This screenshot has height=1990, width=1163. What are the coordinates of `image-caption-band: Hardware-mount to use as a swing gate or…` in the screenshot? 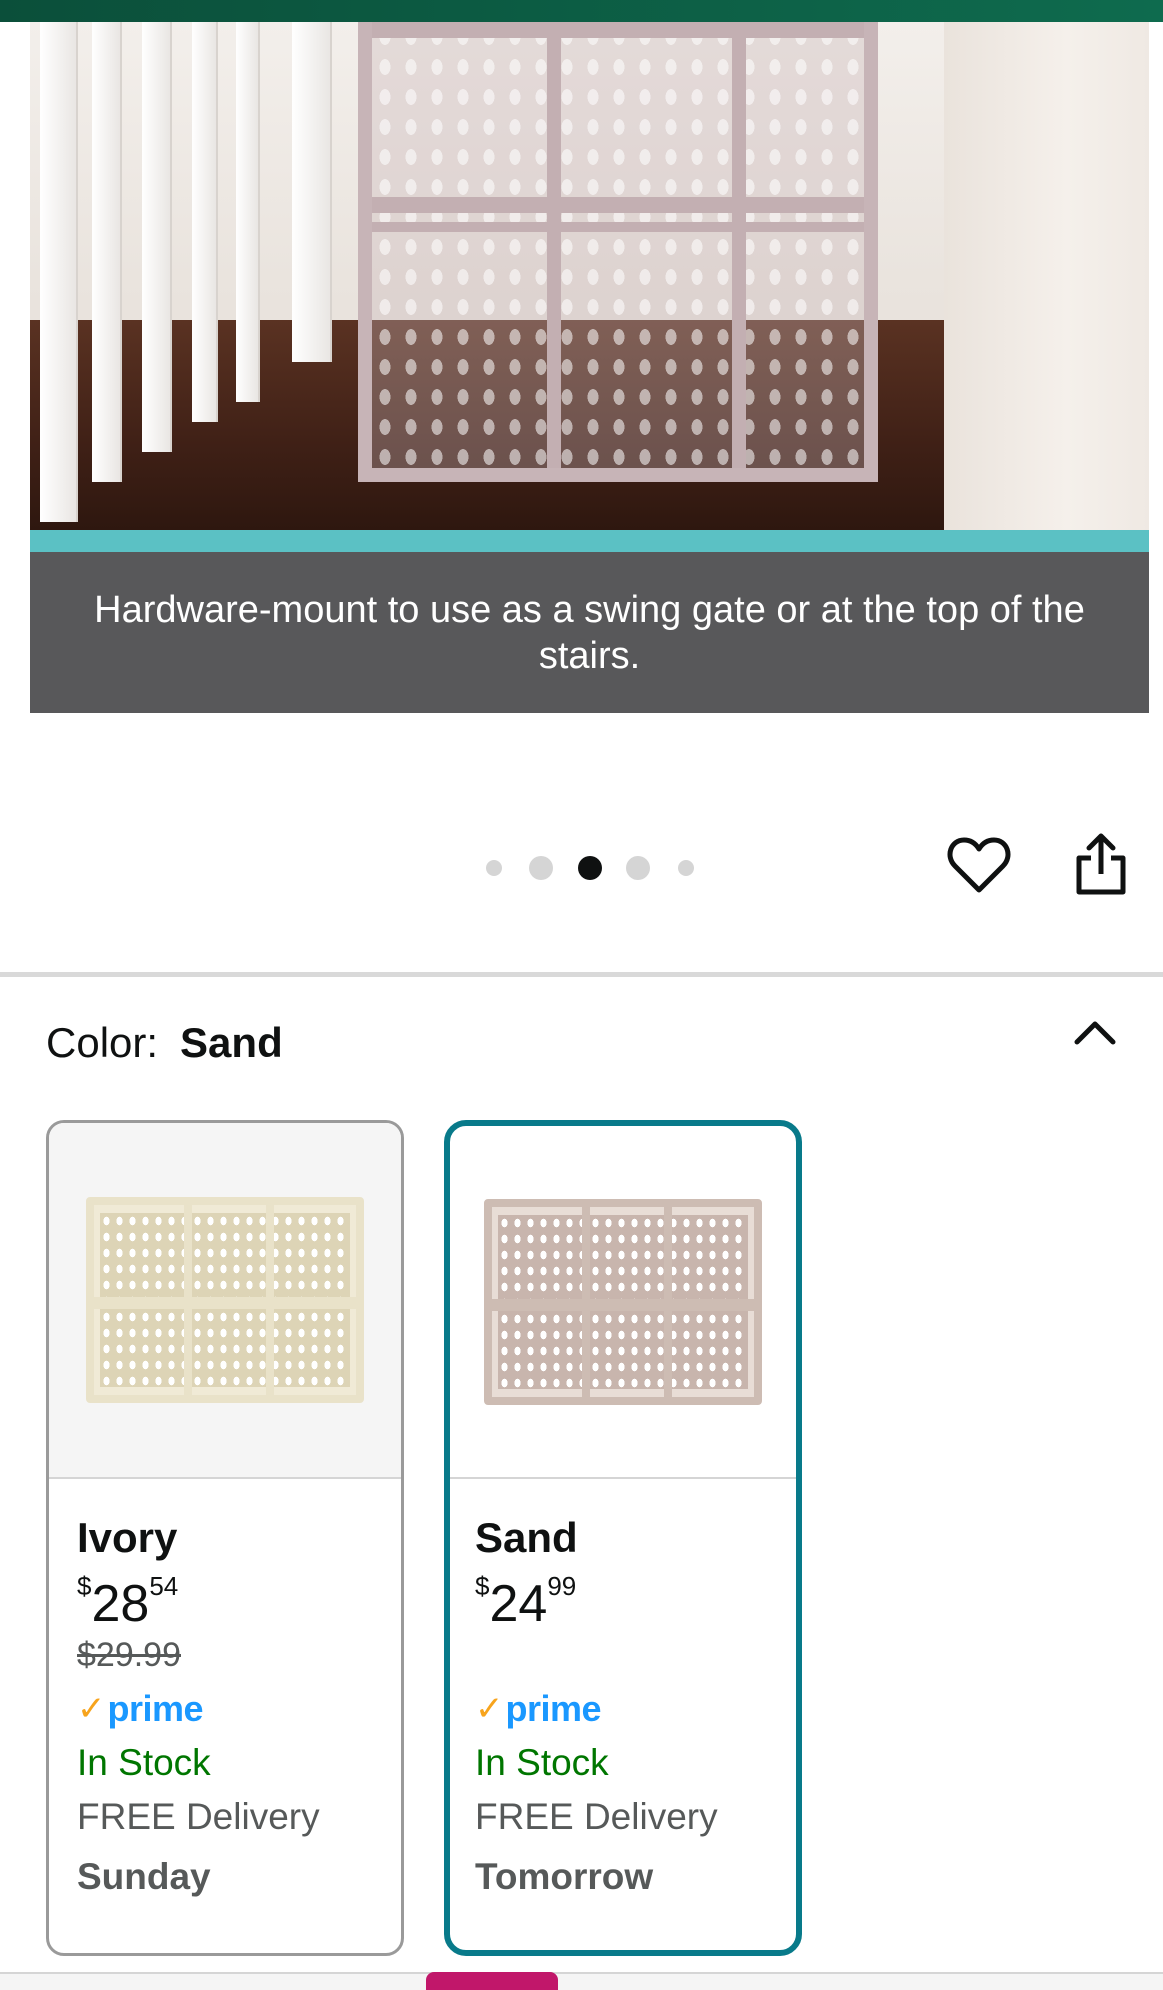 It's located at (589, 632).